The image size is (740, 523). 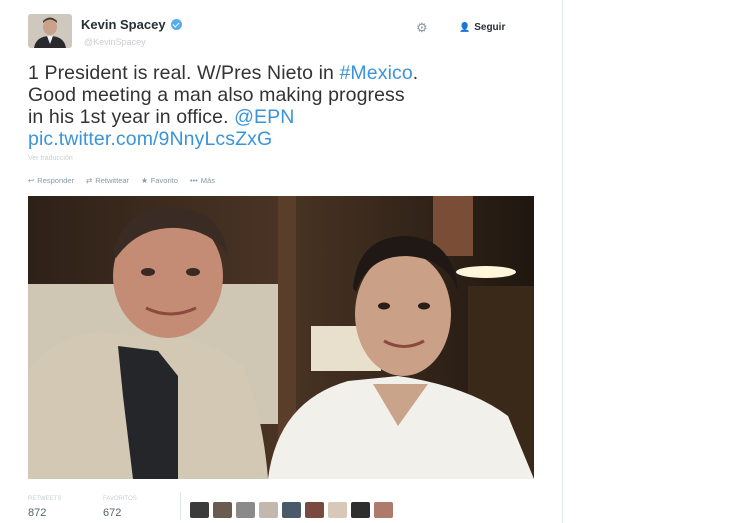 What do you see at coordinates (180, 506) in the screenshot?
I see `stats-divider` at bounding box center [180, 506].